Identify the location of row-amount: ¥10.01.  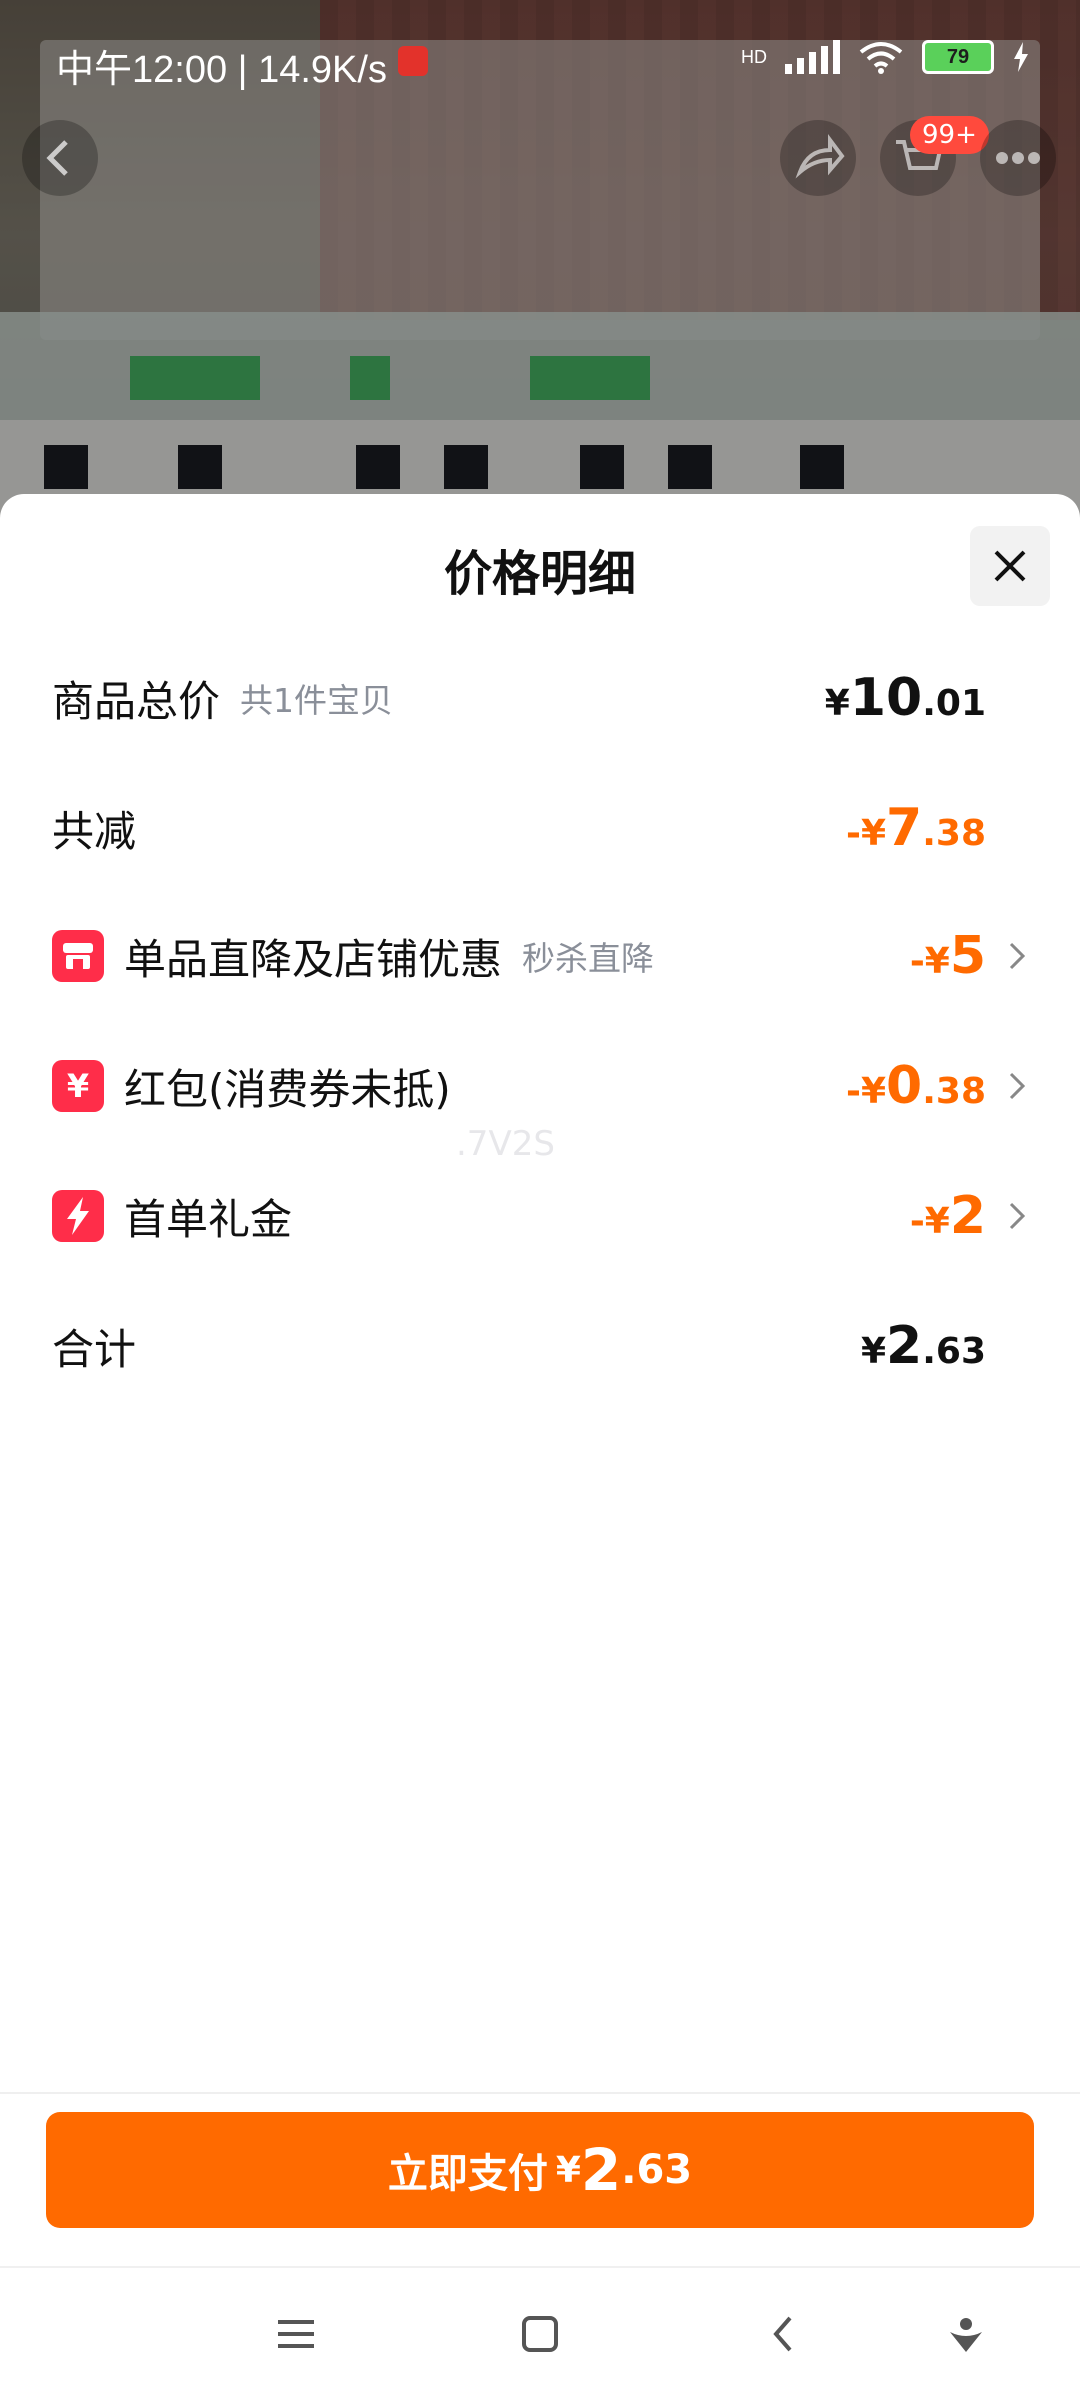
(905, 698).